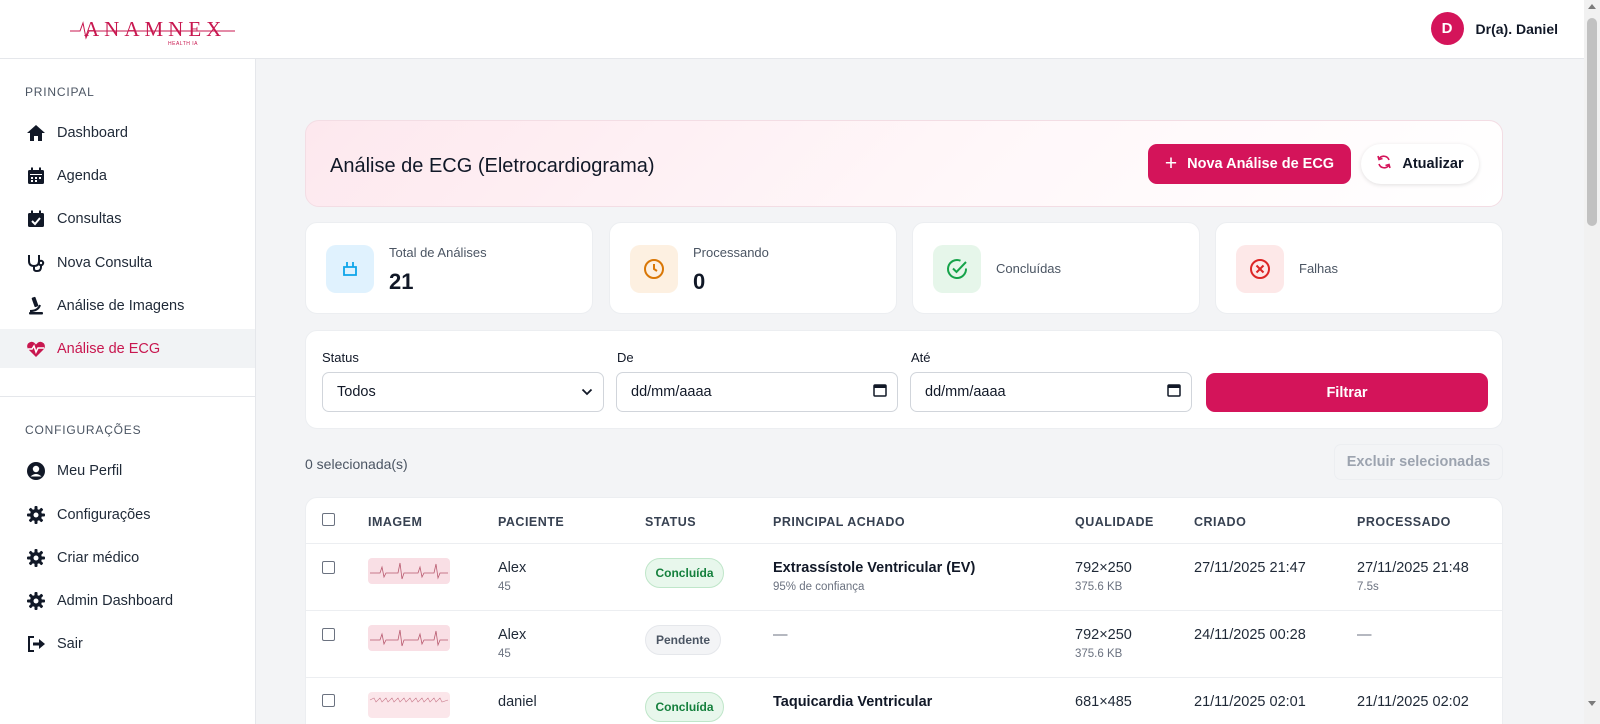  I want to click on gear-icon, so click(36, 515).